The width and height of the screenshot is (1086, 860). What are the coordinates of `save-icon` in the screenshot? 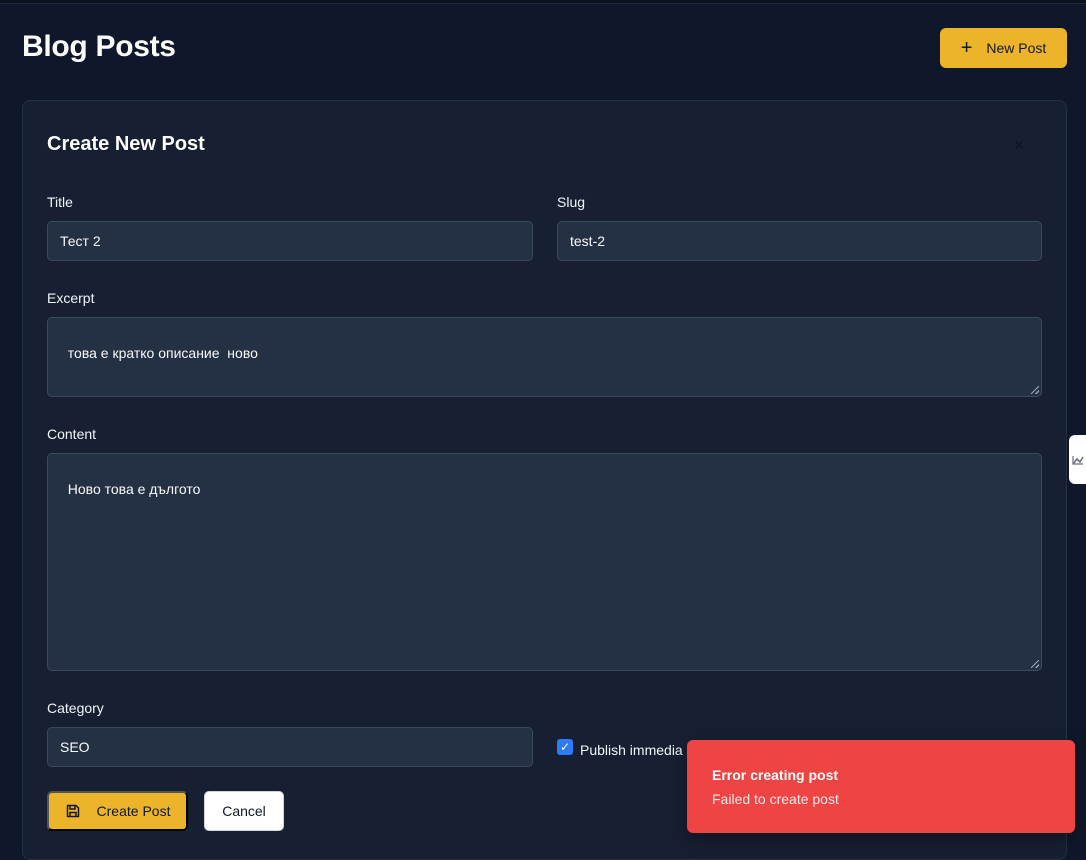 It's located at (72, 811).